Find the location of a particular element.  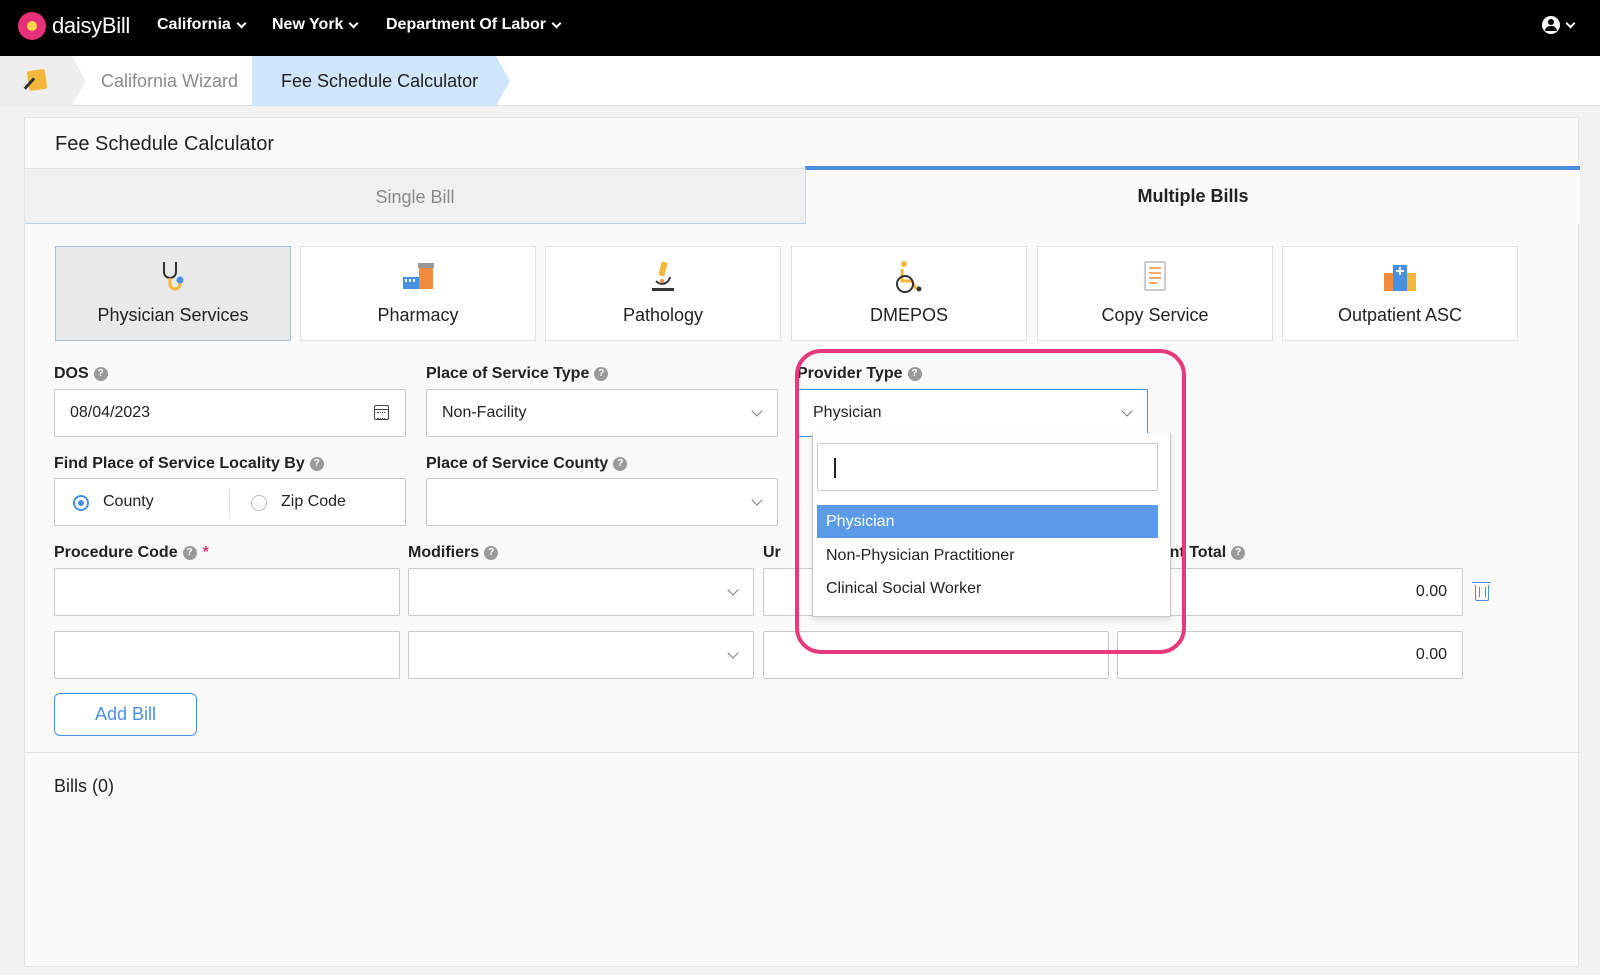

place-of-service-type-label: Place of Service Type? is located at coordinates (517, 374).